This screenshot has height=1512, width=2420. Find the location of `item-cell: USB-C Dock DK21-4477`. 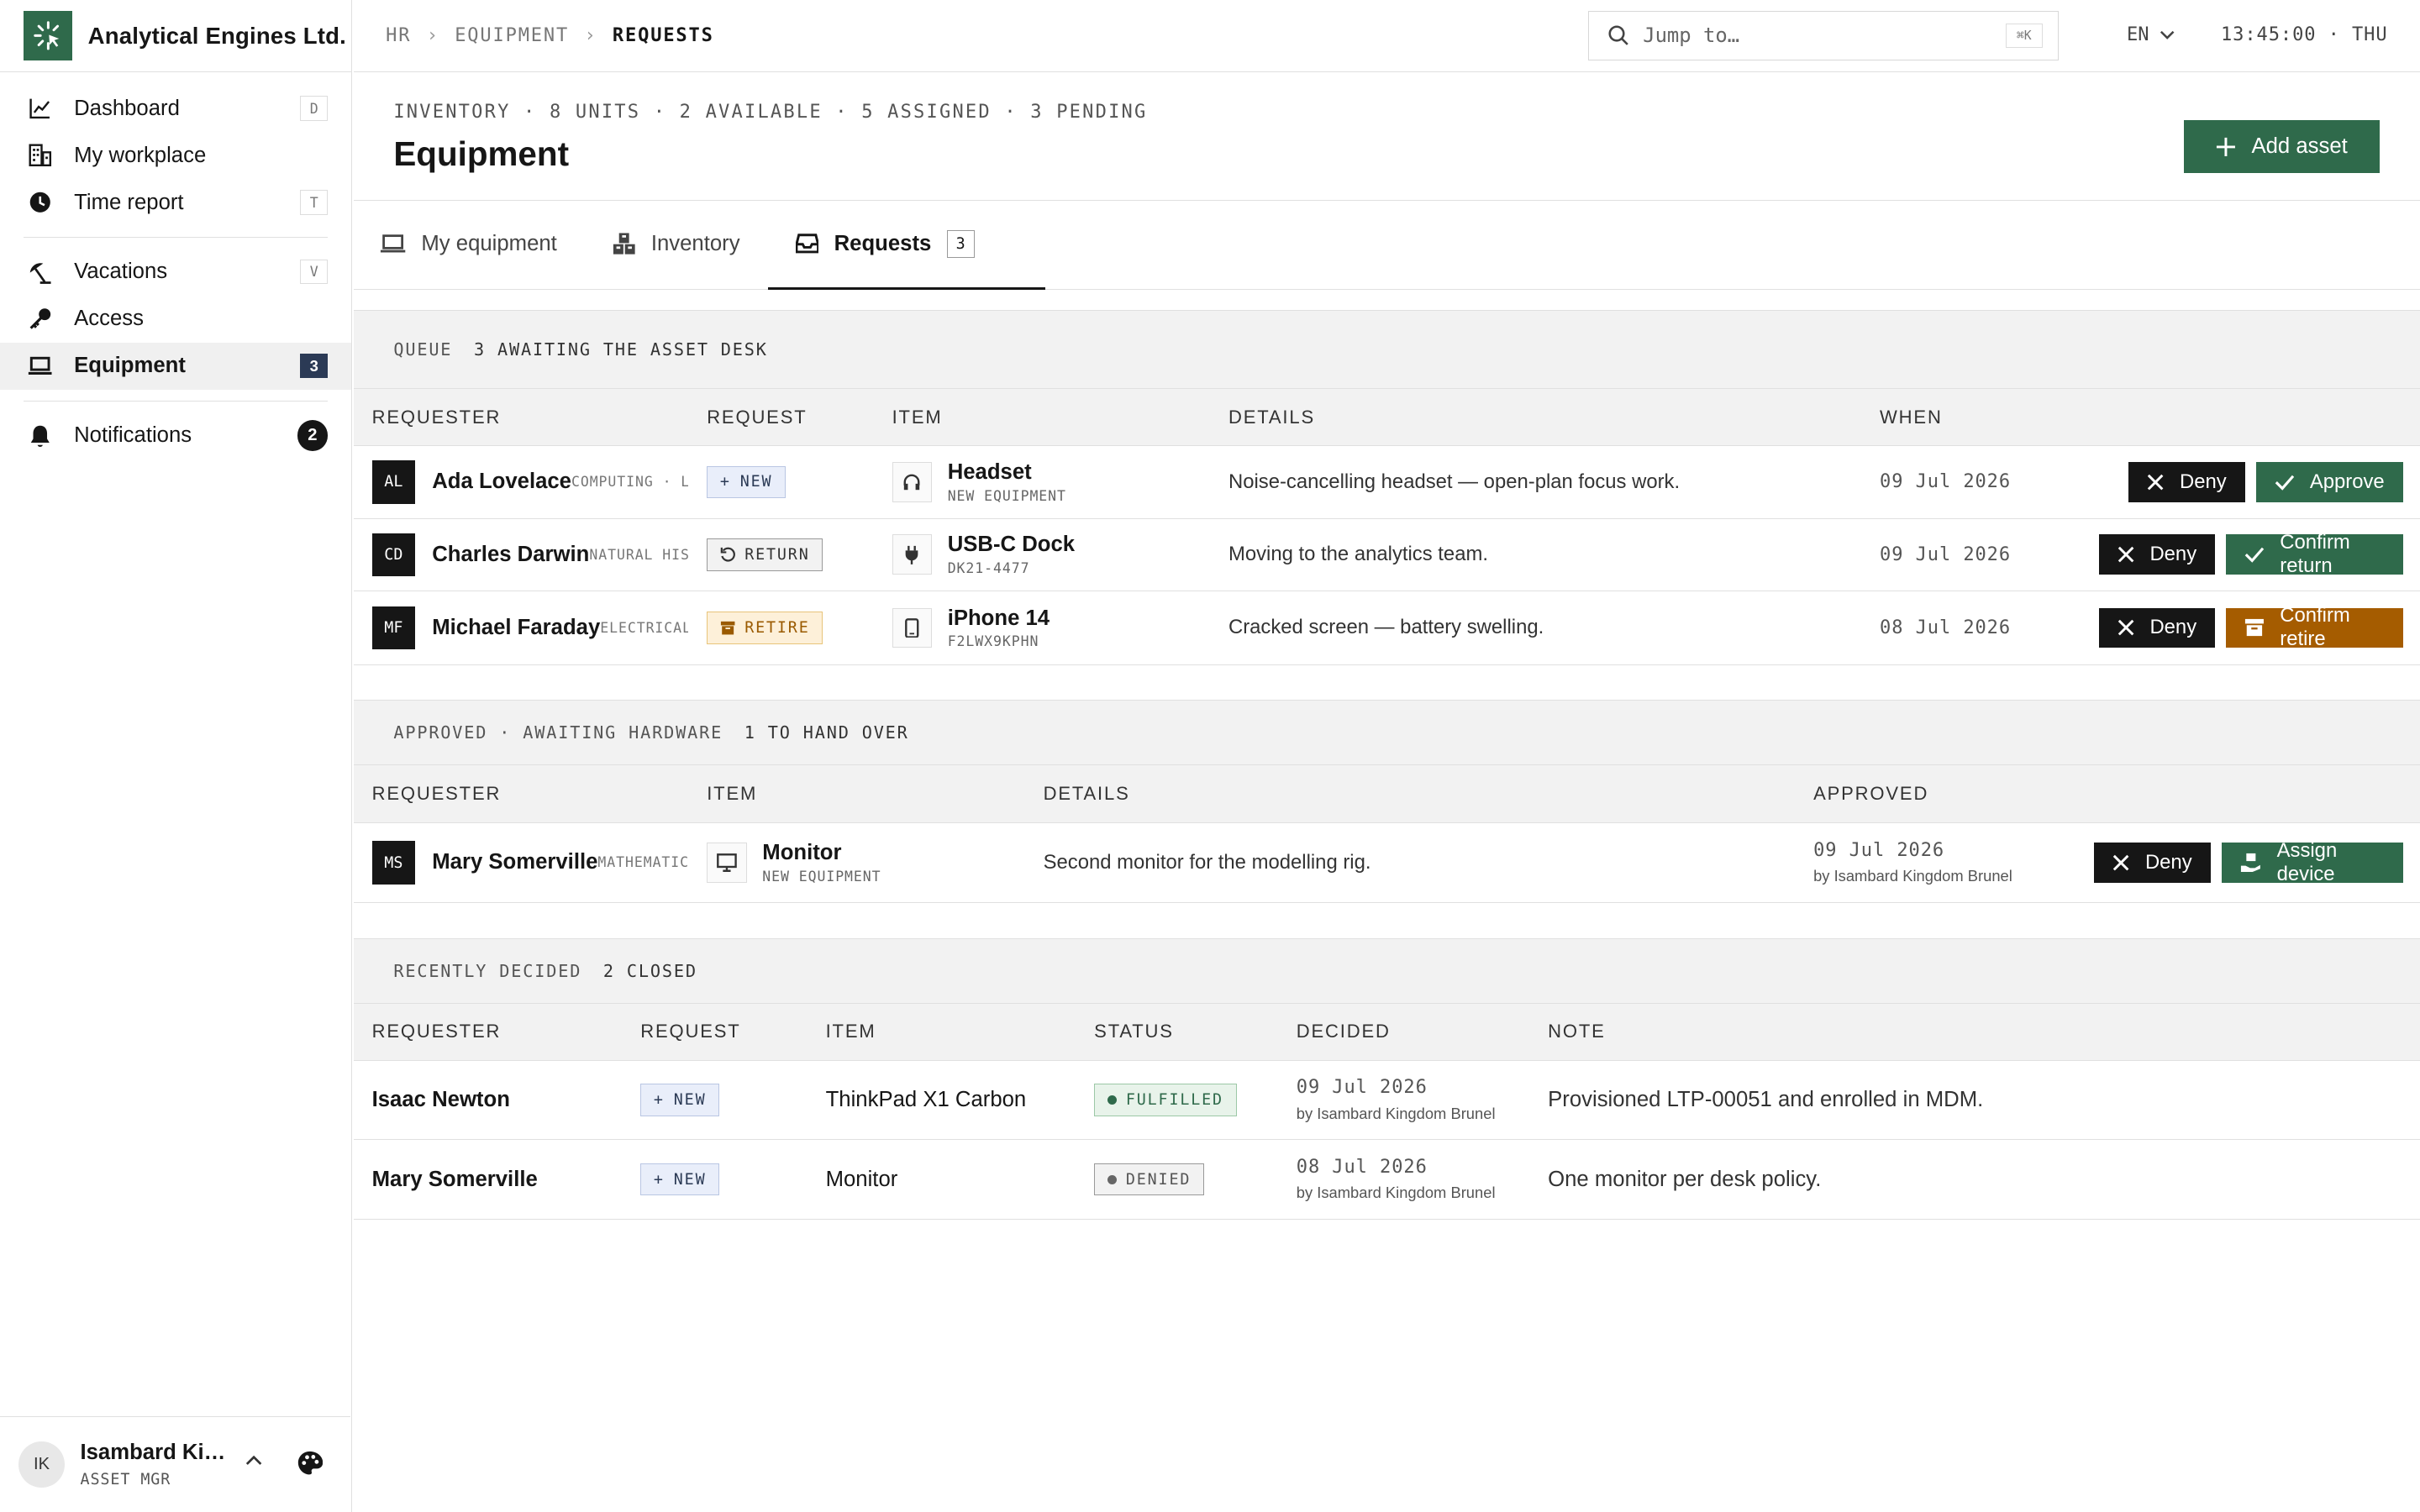

item-cell: USB-C Dock DK21-4477 is located at coordinates (1042, 554).